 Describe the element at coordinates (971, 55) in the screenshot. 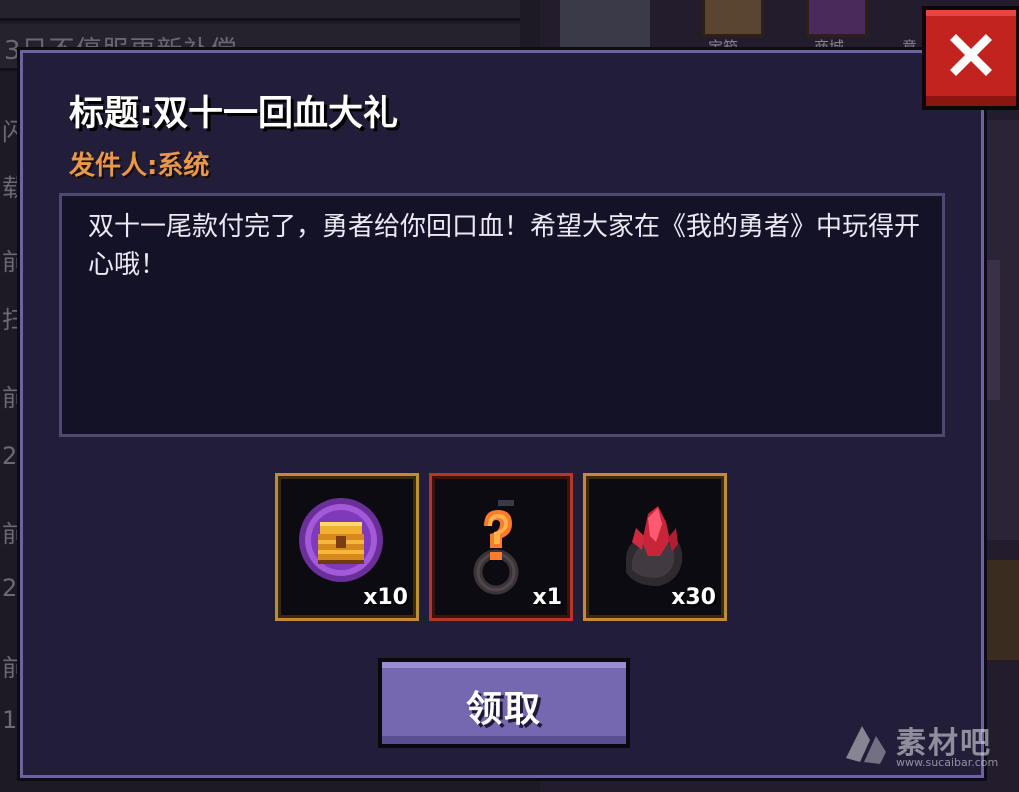

I see `close-x-icon` at that location.